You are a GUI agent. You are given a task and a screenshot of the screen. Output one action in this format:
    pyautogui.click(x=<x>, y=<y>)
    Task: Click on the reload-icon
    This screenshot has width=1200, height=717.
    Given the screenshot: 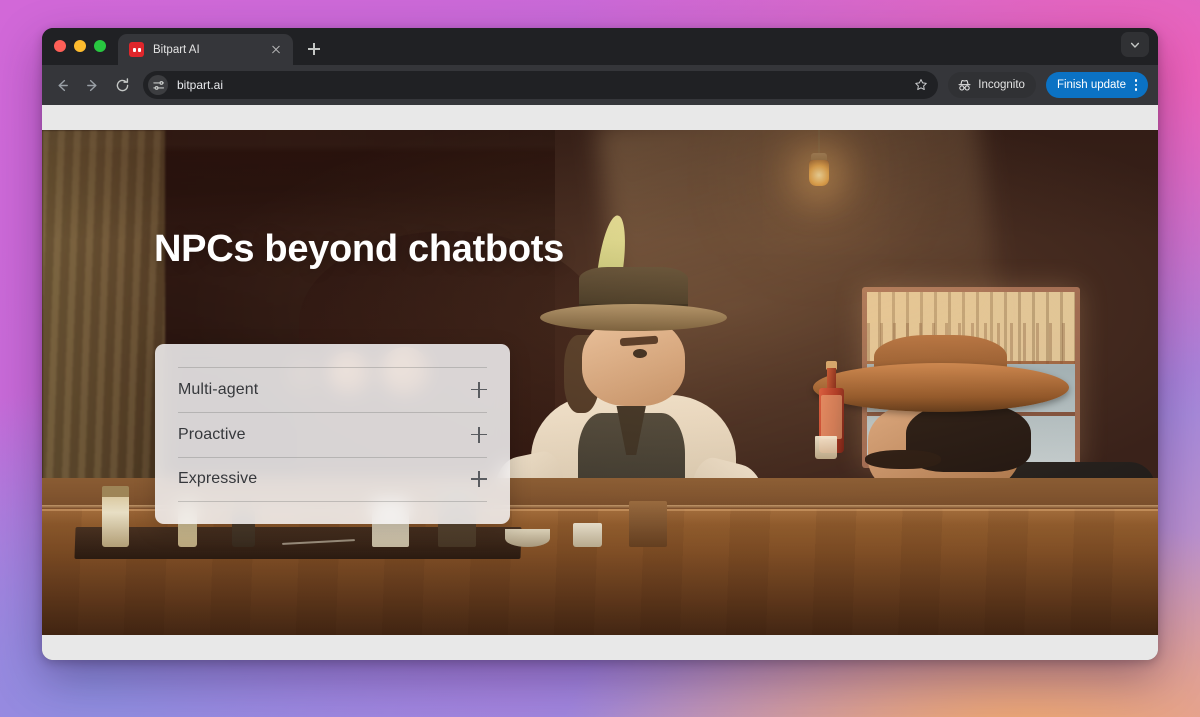 What is the action you would take?
    pyautogui.click(x=122, y=85)
    